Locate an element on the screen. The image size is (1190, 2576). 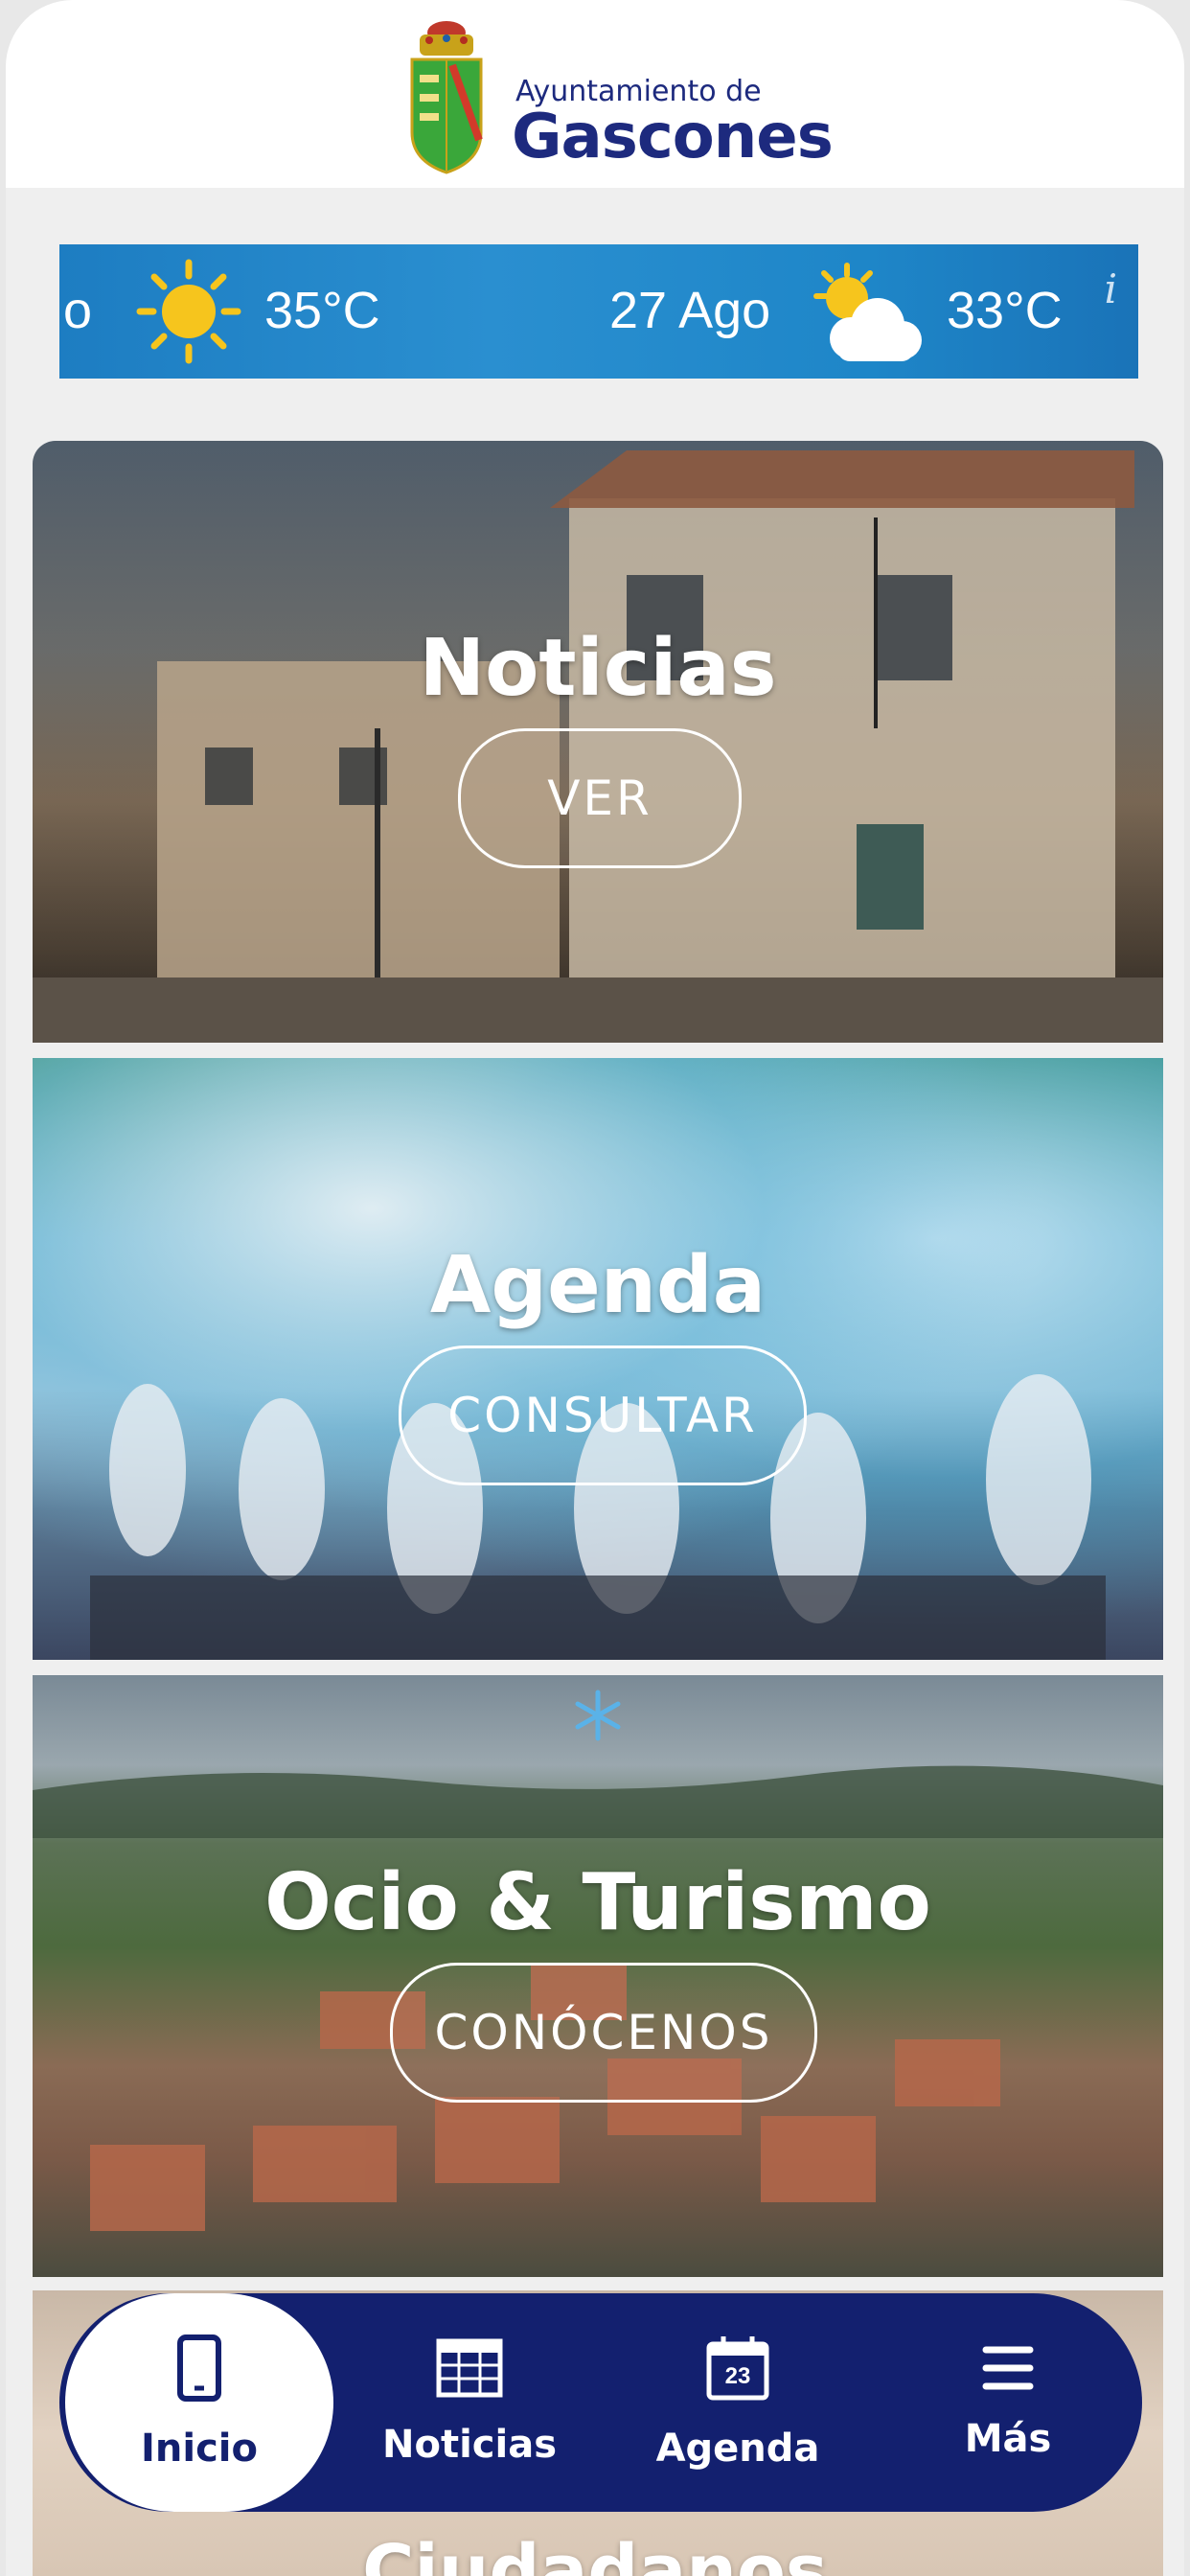
header-title: Gascones is located at coordinates (673, 137).